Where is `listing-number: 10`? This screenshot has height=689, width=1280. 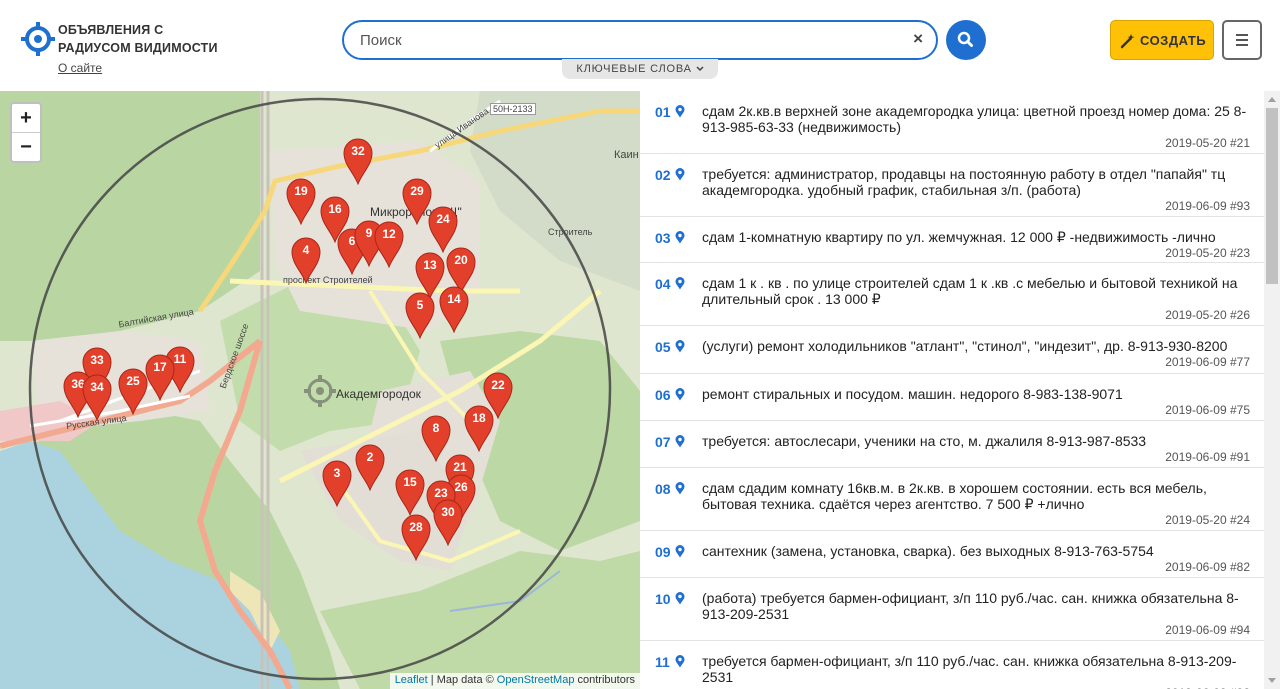
listing-number: 10 is located at coordinates (670, 599).